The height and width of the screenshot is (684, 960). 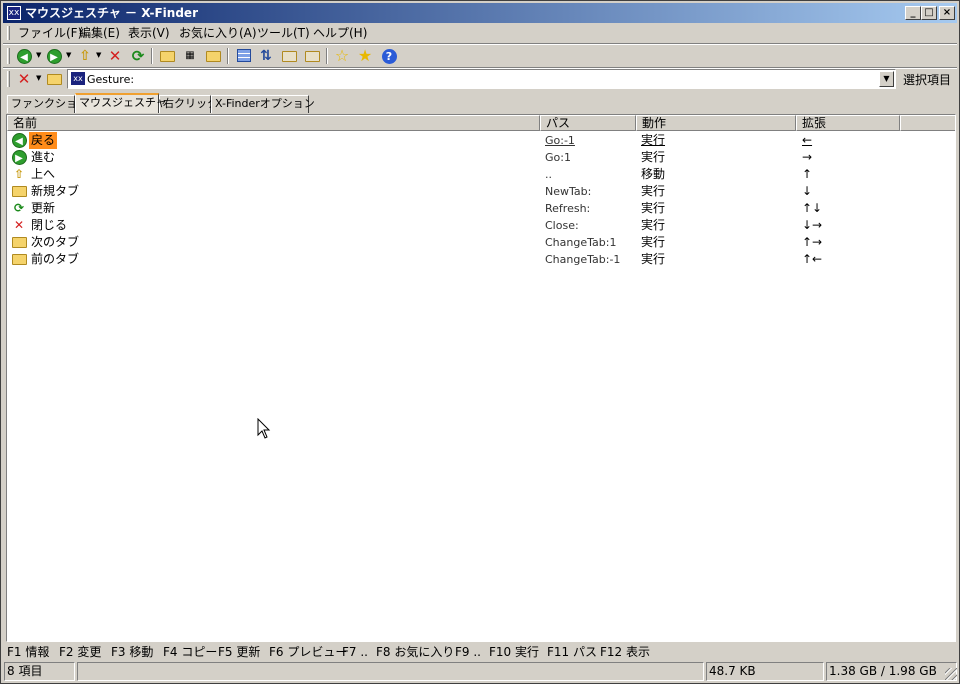 What do you see at coordinates (14, 13) in the screenshot?
I see `app-icon: xx` at bounding box center [14, 13].